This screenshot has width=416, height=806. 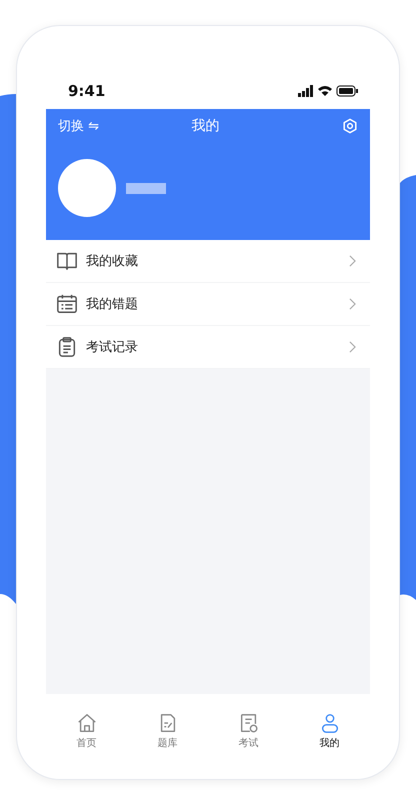 What do you see at coordinates (87, 91) in the screenshot?
I see `status-time: 9:41` at bounding box center [87, 91].